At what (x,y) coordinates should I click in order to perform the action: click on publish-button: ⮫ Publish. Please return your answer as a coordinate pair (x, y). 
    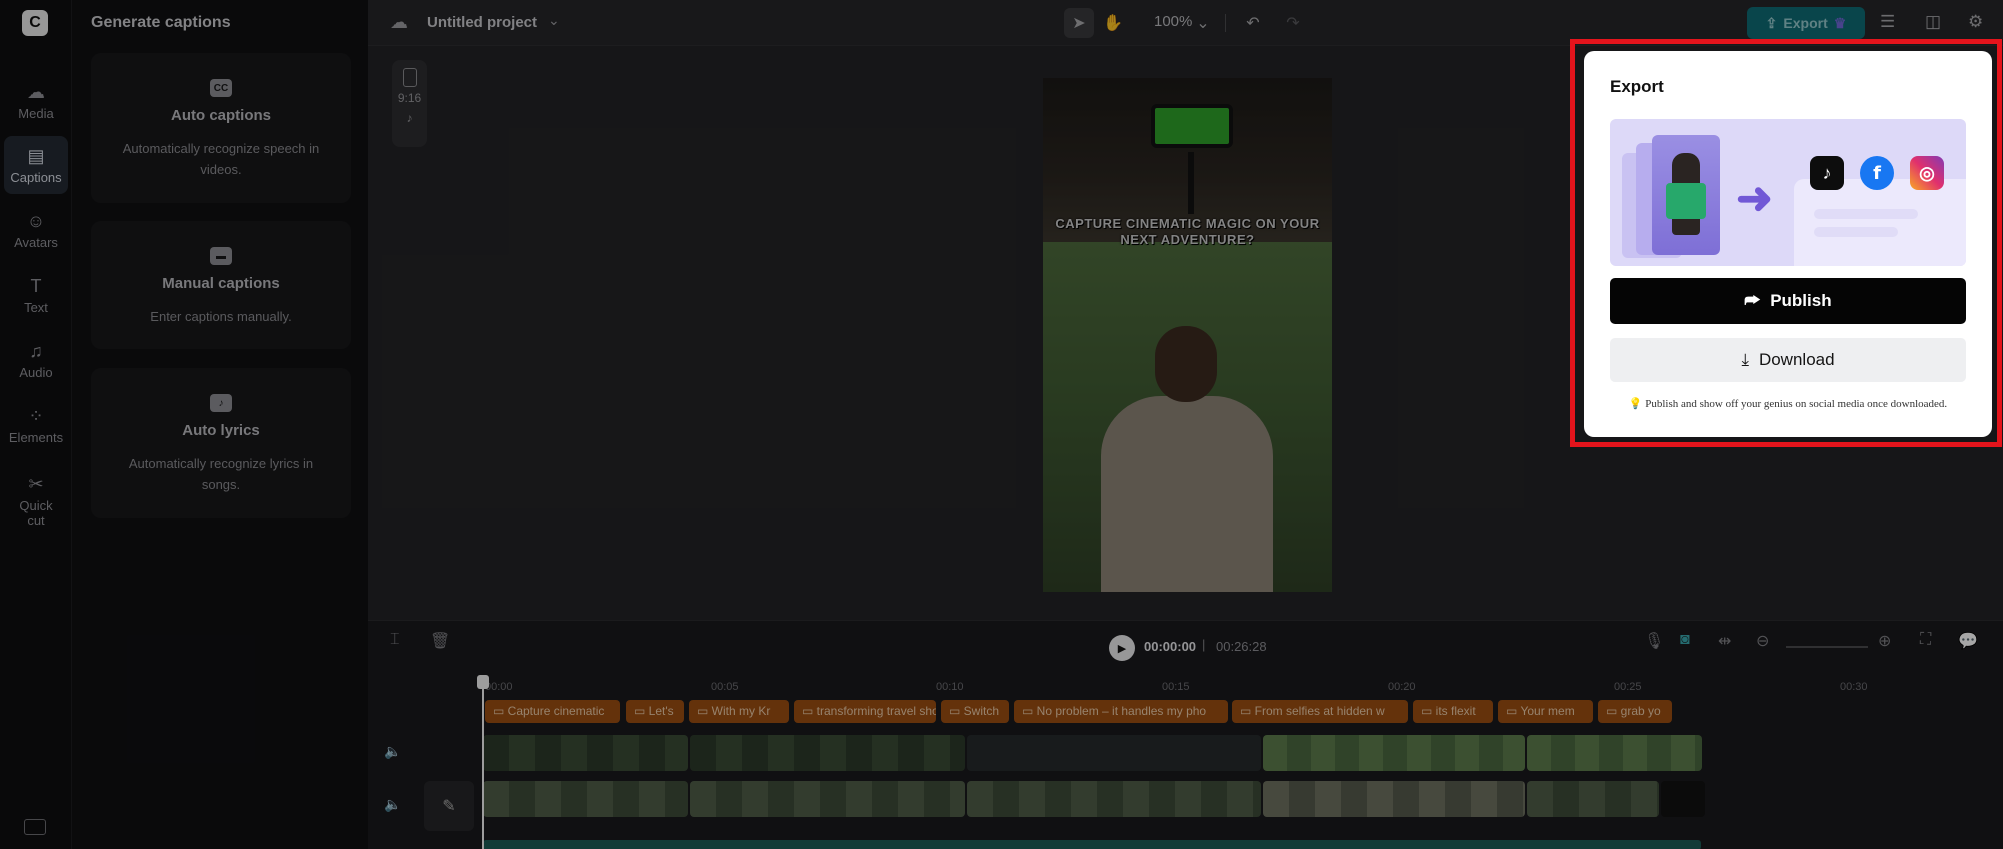
    Looking at the image, I should click on (1788, 301).